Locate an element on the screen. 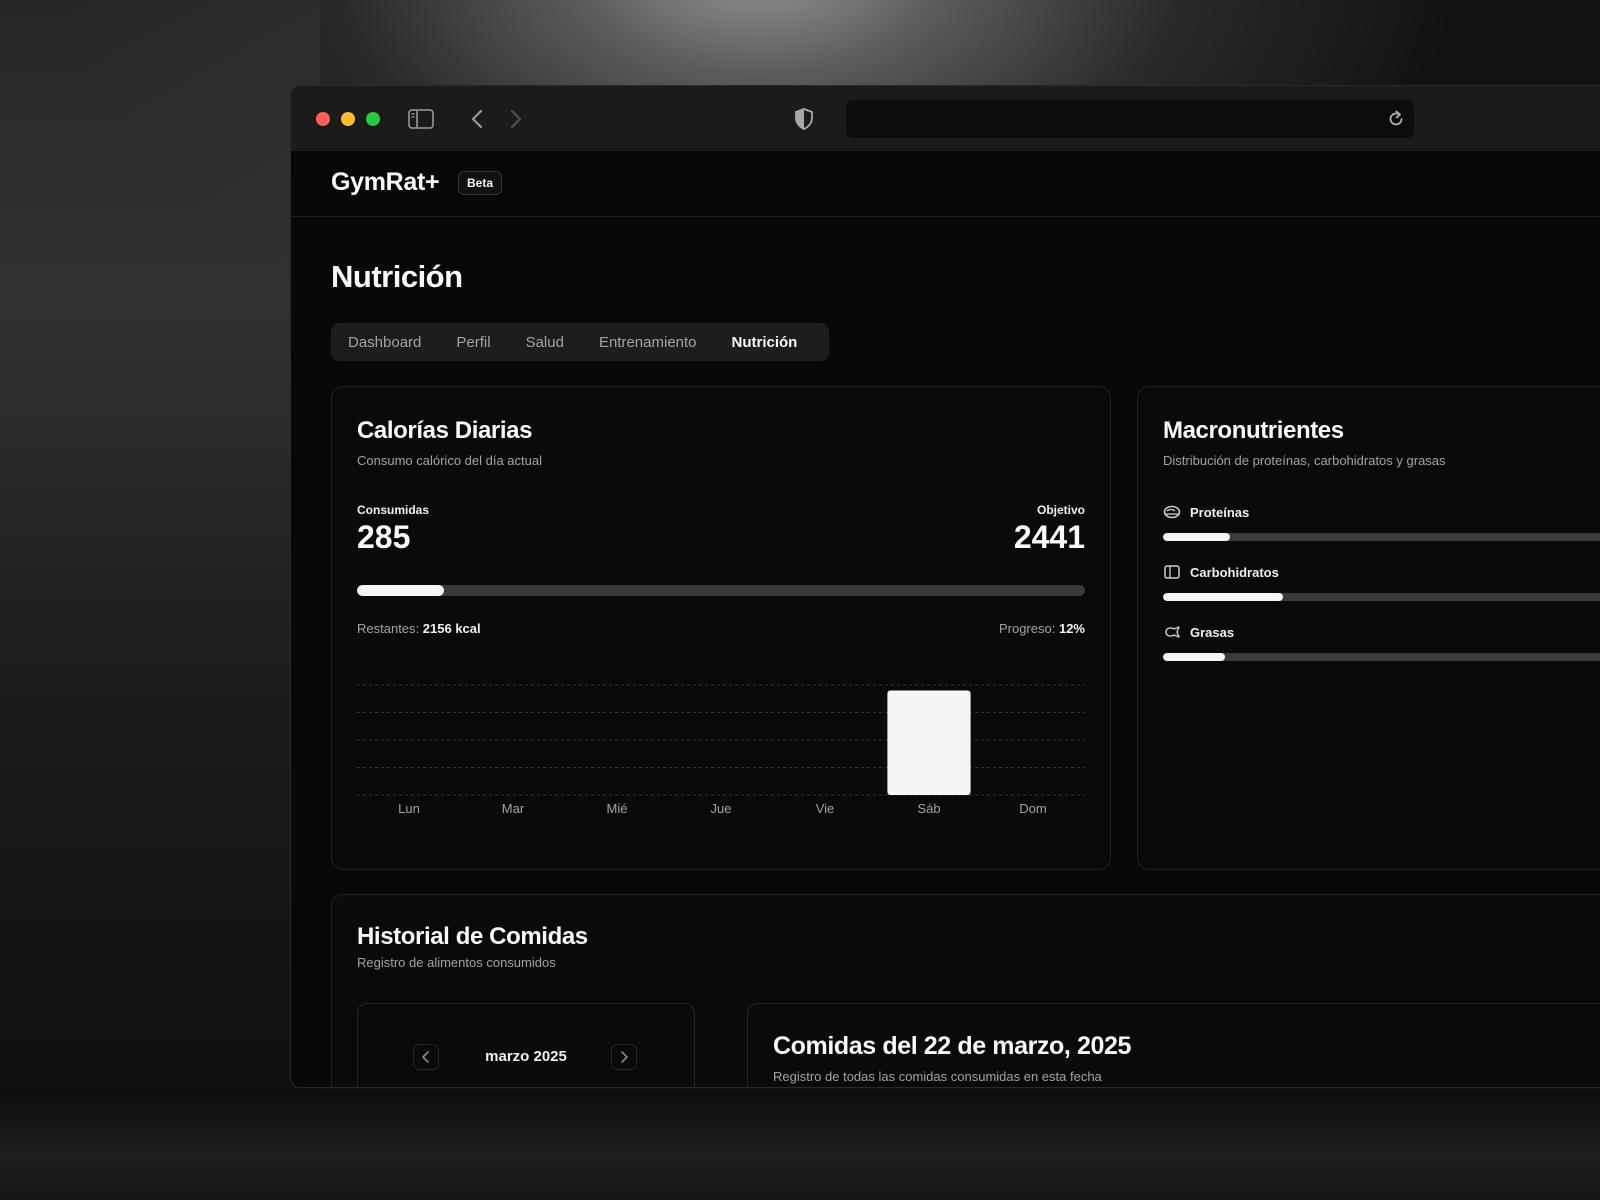 This screenshot has height=1200, width=1600. macro-row-carbs: Carbohidratos is located at coordinates (1381, 582).